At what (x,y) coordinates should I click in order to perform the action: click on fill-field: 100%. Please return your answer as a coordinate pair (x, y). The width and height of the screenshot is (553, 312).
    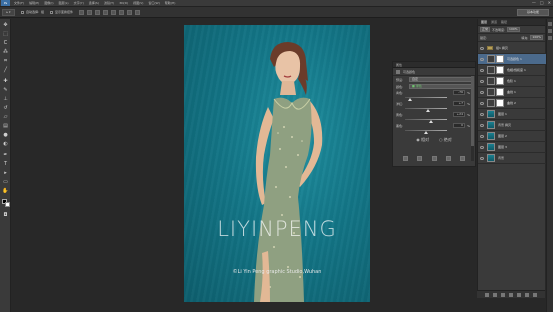
    Looking at the image, I should click on (536, 37).